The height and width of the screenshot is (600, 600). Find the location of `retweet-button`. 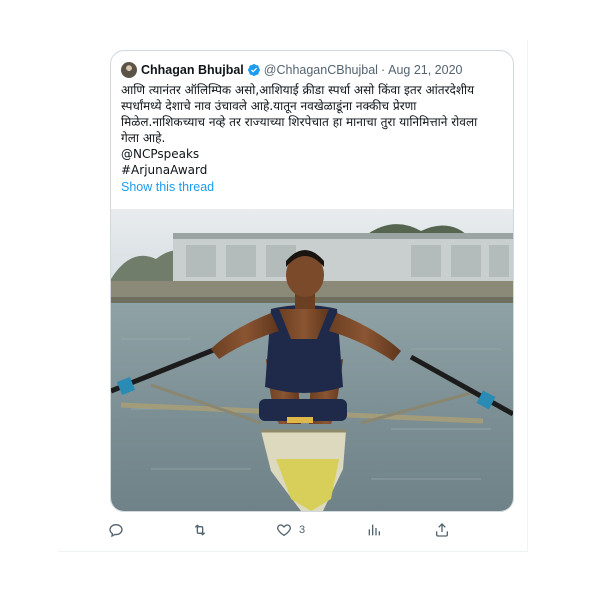

retweet-button is located at coordinates (200, 530).